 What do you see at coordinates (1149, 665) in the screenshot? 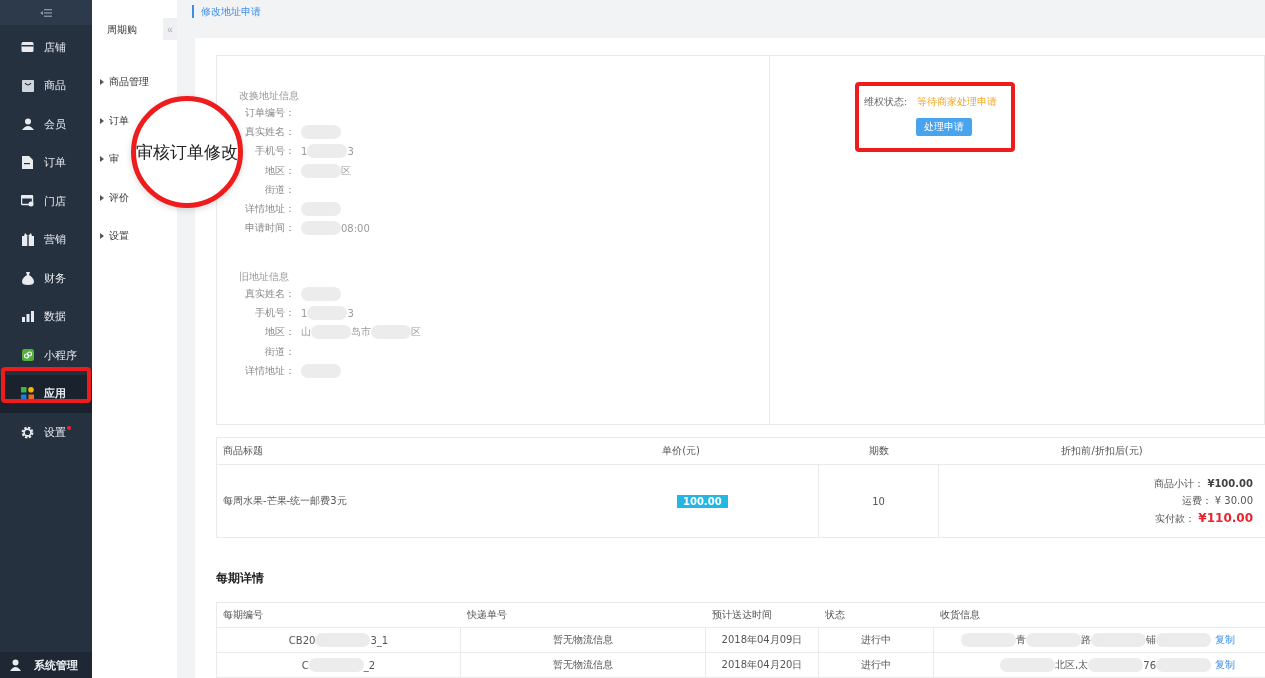
I see `value-text: 76` at bounding box center [1149, 665].